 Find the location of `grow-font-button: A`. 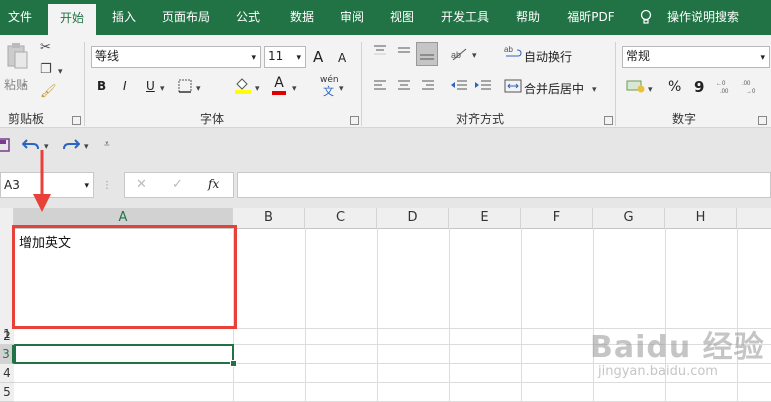

grow-font-button: A is located at coordinates (318, 57).